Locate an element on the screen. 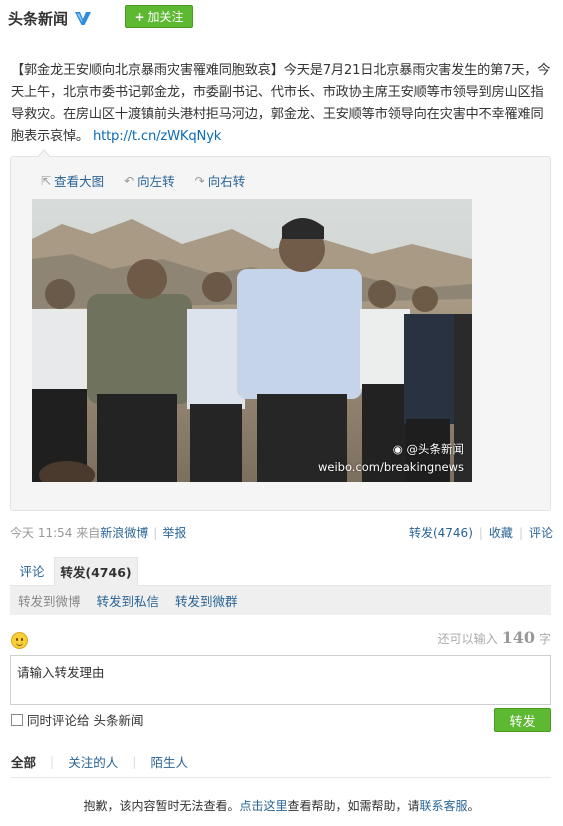 This screenshot has height=826, width=563. report-link: 举报 is located at coordinates (174, 533).